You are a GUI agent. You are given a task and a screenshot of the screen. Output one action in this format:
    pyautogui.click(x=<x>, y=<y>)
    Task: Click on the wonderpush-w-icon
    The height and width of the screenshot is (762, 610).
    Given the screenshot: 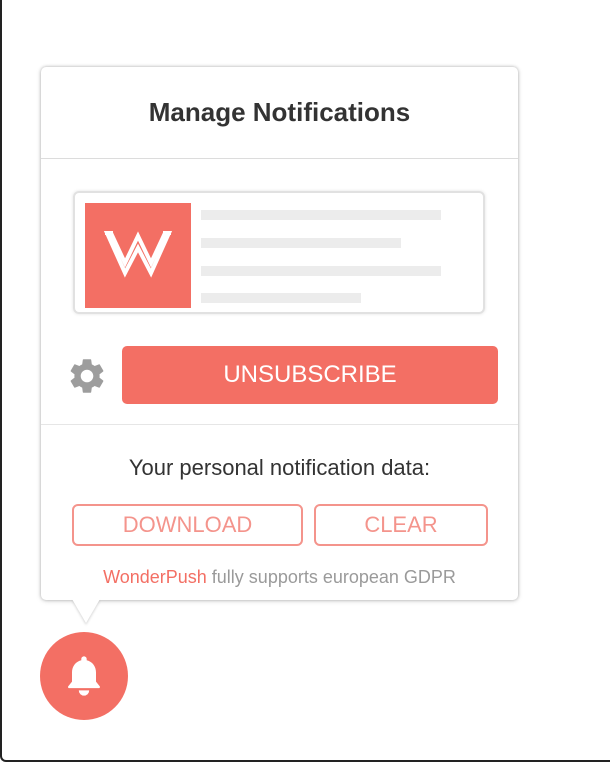 What is the action you would take?
    pyautogui.click(x=138, y=254)
    